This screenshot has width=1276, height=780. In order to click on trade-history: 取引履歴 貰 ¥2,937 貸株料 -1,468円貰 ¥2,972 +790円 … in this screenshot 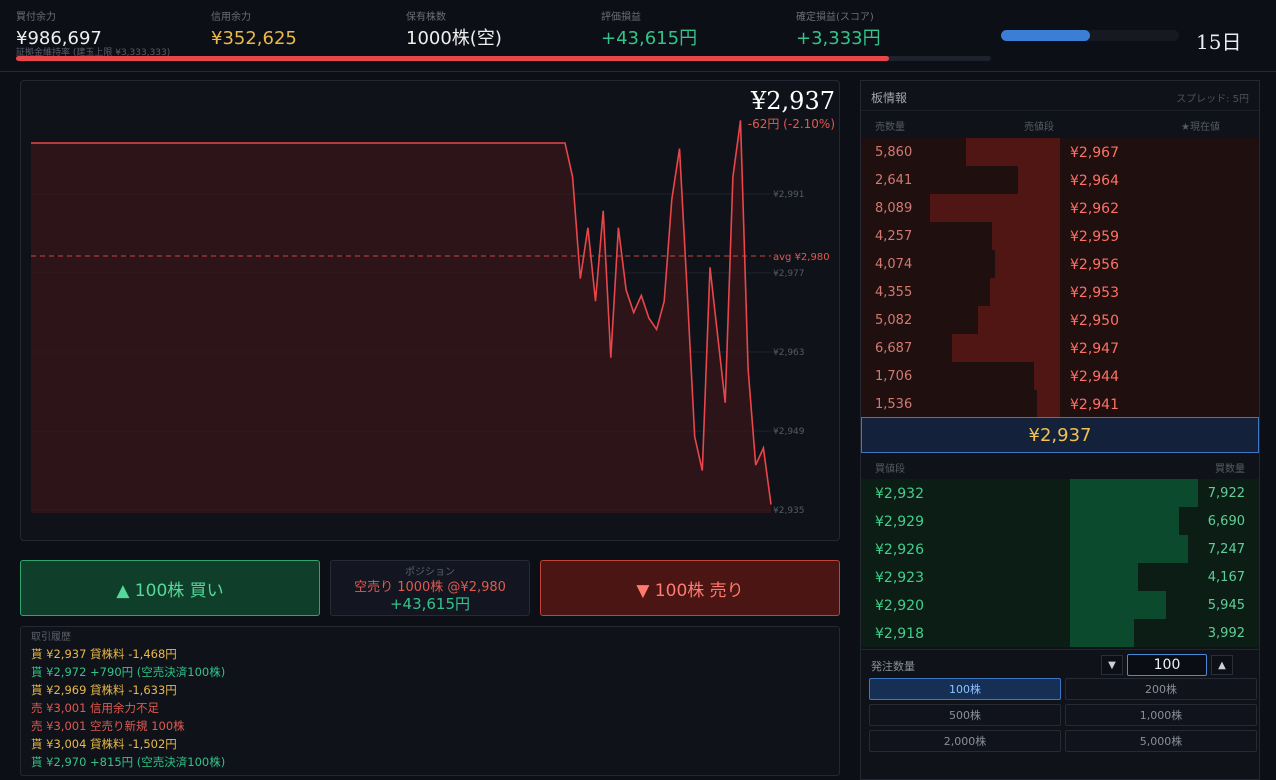, I will do `click(430, 701)`.